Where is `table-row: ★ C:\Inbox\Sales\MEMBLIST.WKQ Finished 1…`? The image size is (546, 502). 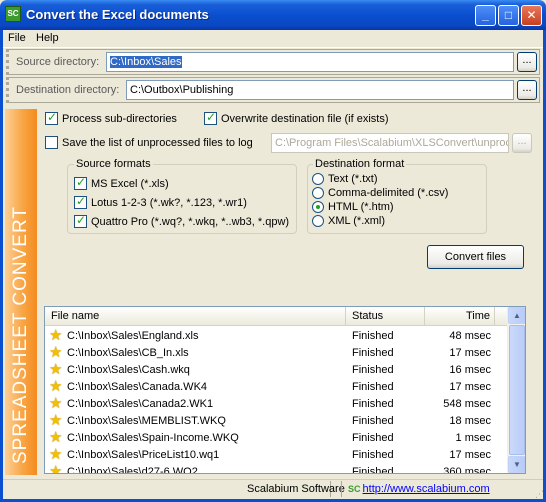
table-row: ★ C:\Inbox\Sales\MEMBLIST.WKQ Finished 1… is located at coordinates (276, 421).